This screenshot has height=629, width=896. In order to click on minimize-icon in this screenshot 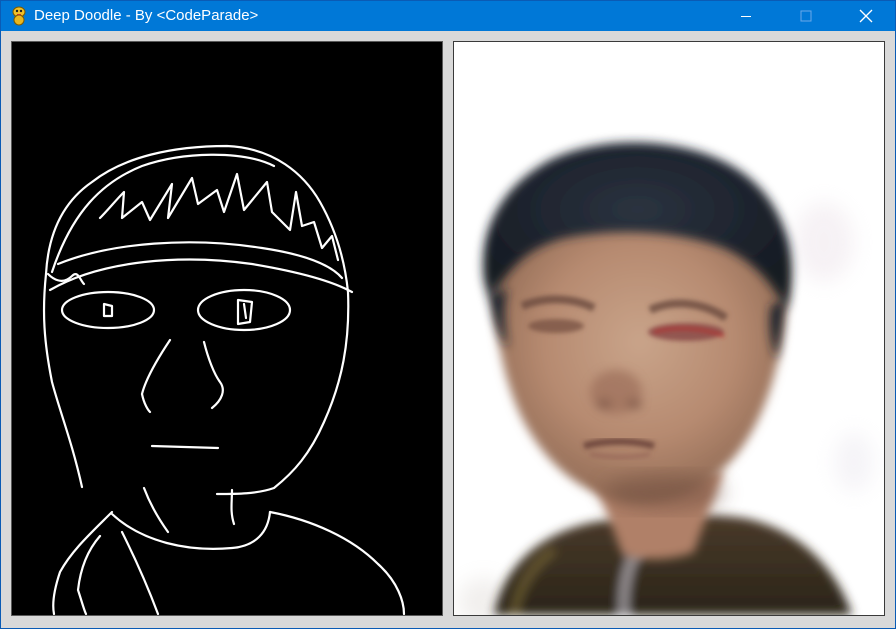, I will do `click(746, 16)`.